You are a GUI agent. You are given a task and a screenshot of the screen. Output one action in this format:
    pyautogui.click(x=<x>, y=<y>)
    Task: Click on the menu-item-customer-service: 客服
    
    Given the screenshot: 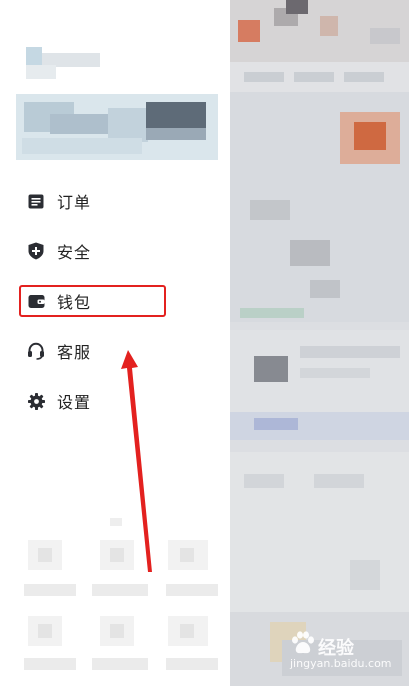 What is the action you would take?
    pyautogui.click(x=117, y=351)
    